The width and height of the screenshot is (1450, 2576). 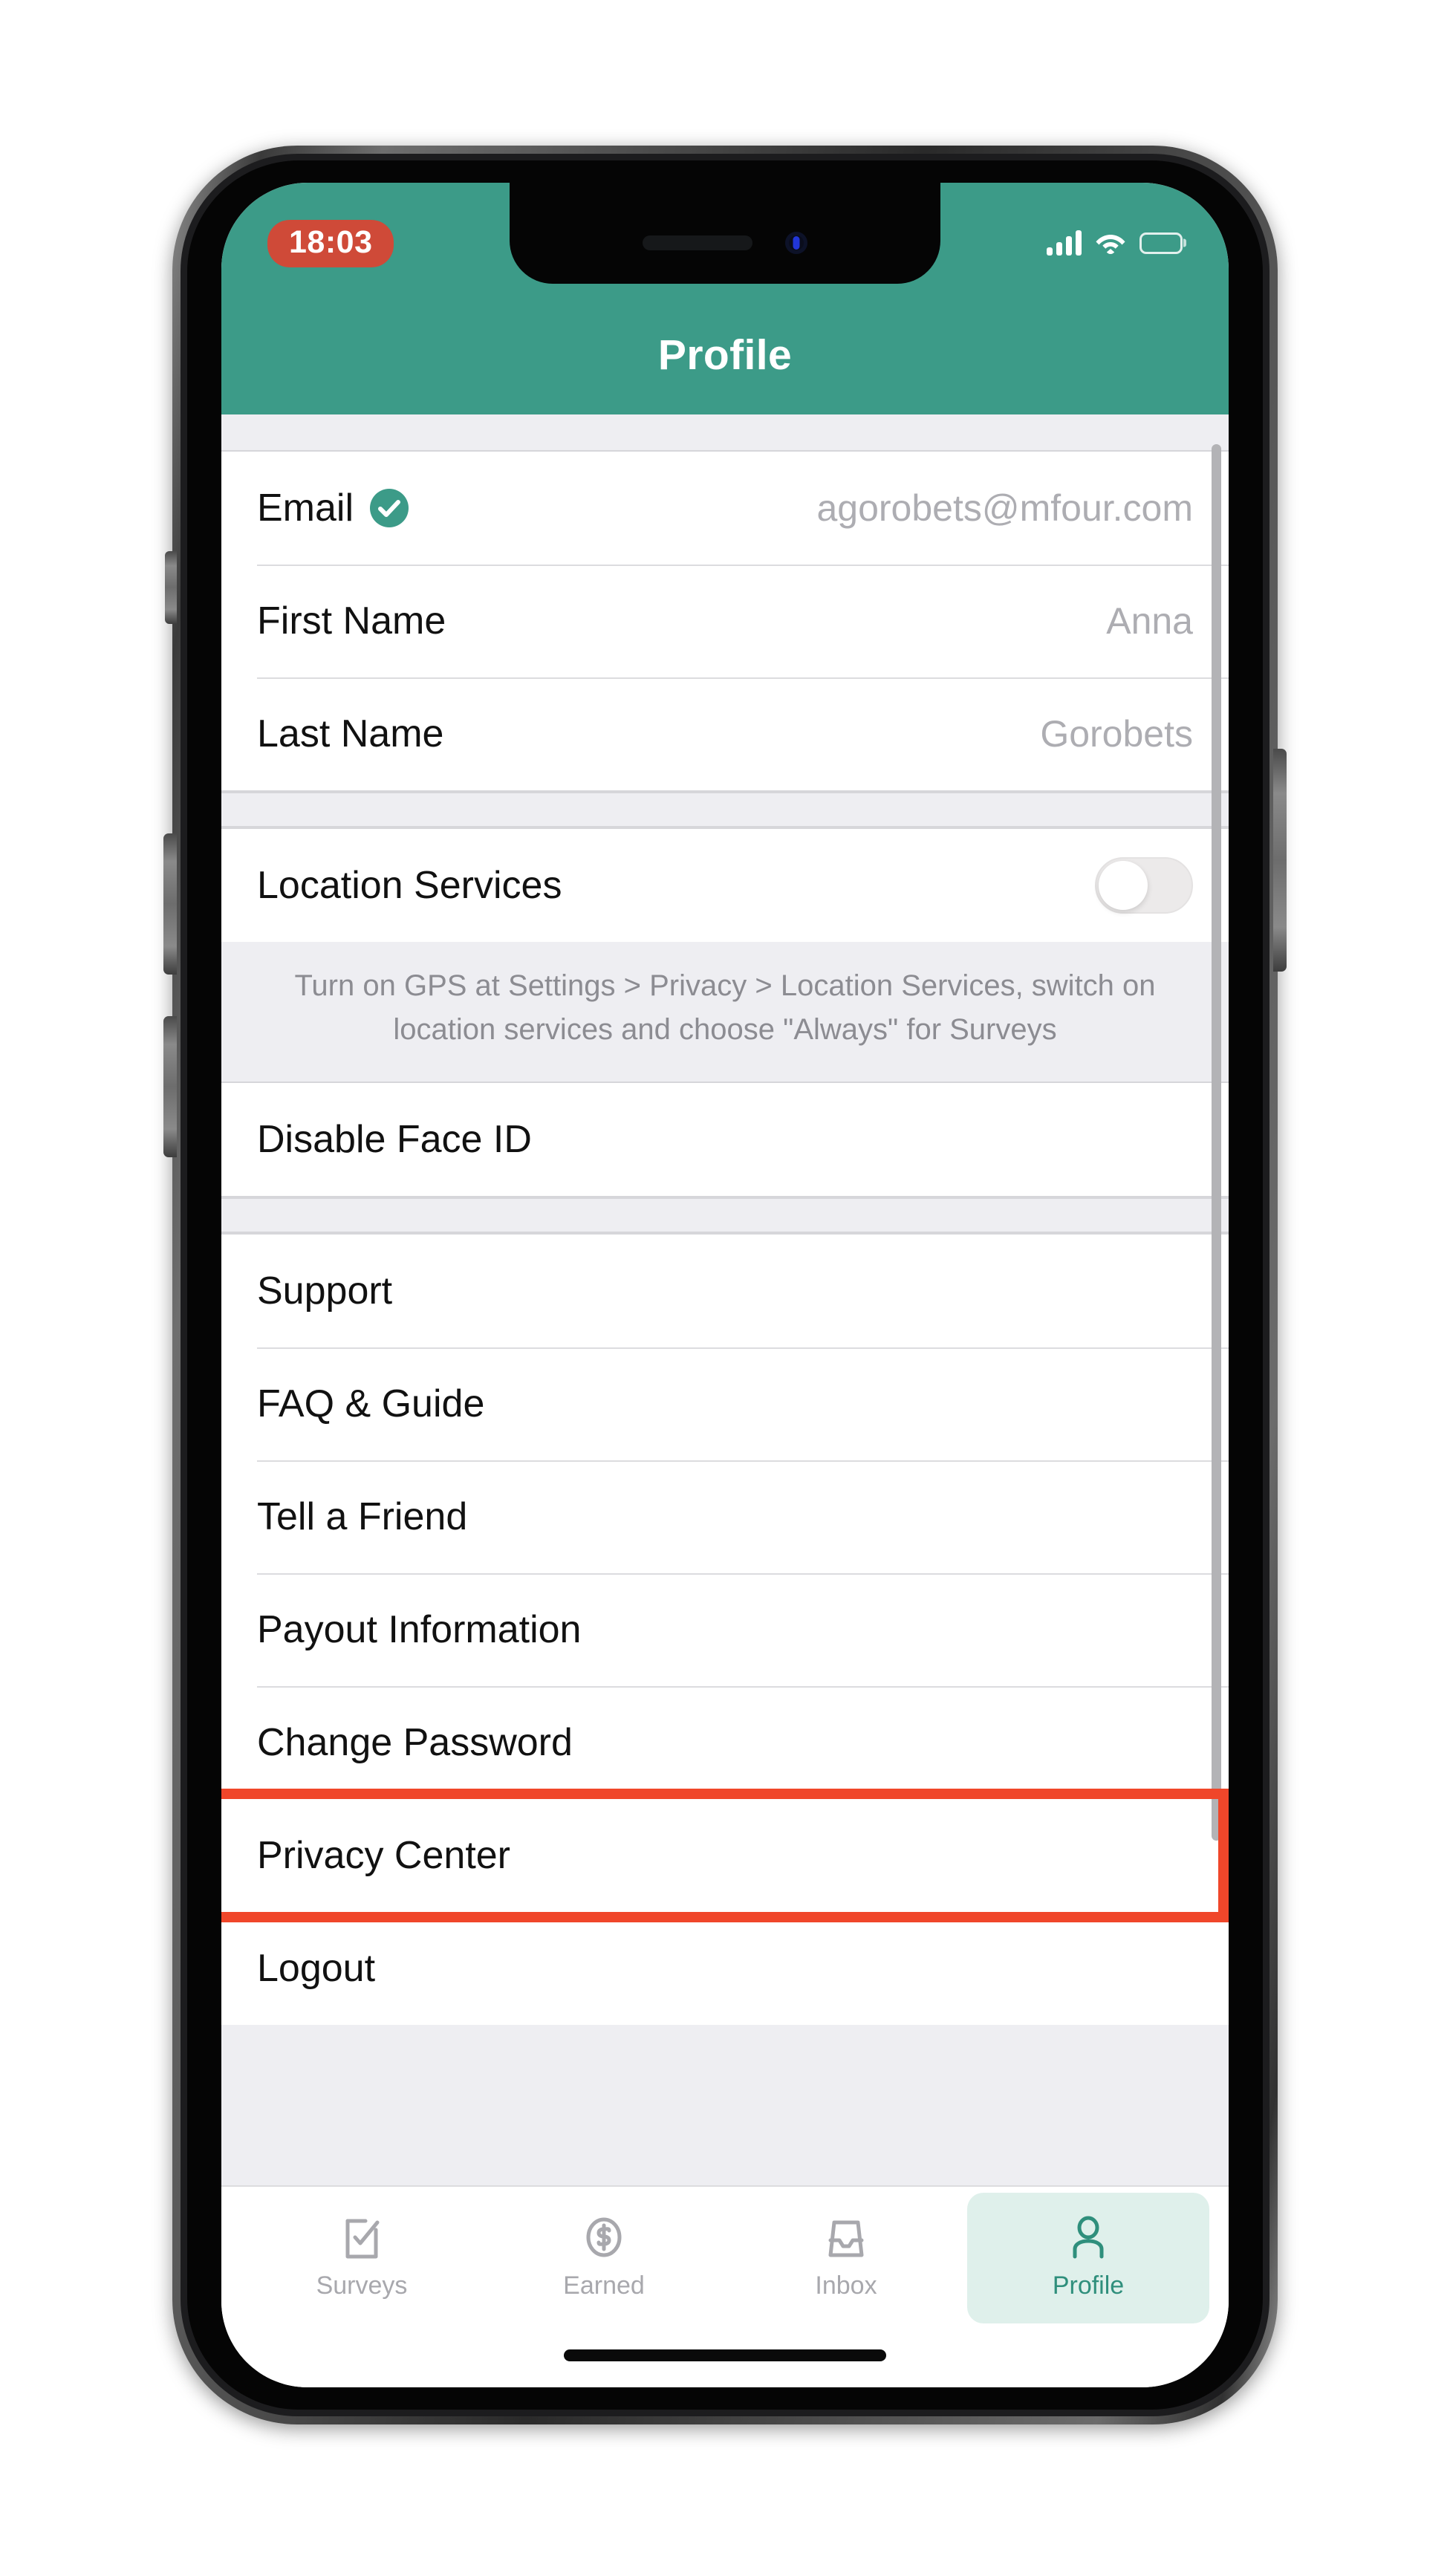 I want to click on row-value-first-name: Anna, so click(x=1149, y=621).